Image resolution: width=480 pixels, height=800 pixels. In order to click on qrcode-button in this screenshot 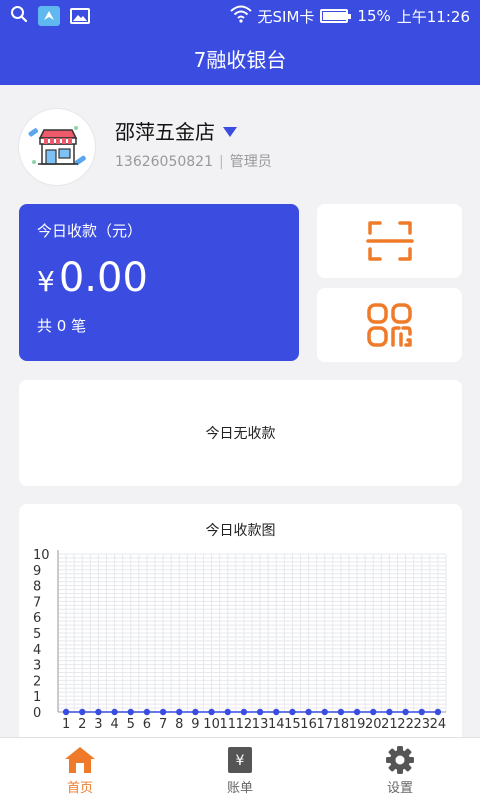, I will do `click(389, 325)`.